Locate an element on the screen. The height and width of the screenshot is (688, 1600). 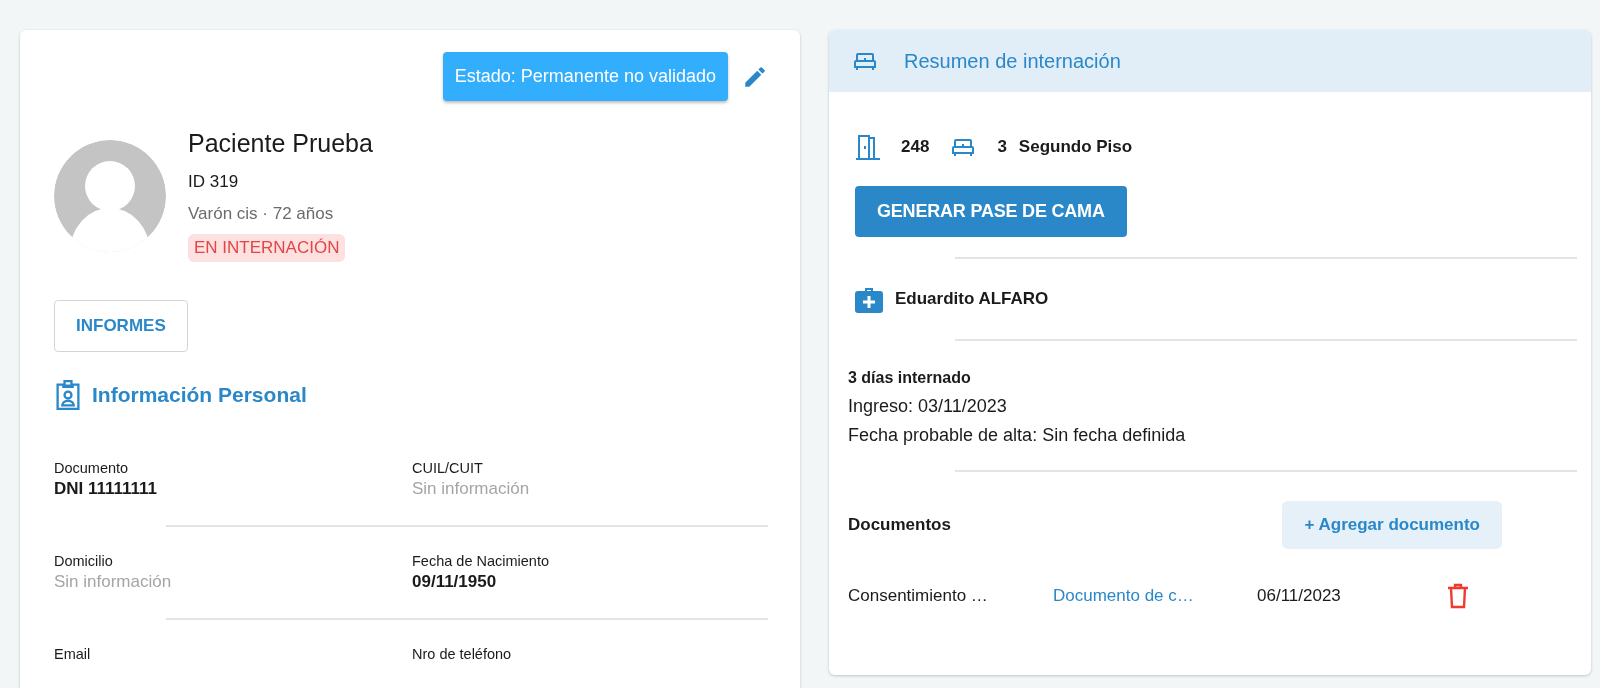
doctor-name: Eduardito ALFARO is located at coordinates (972, 299).